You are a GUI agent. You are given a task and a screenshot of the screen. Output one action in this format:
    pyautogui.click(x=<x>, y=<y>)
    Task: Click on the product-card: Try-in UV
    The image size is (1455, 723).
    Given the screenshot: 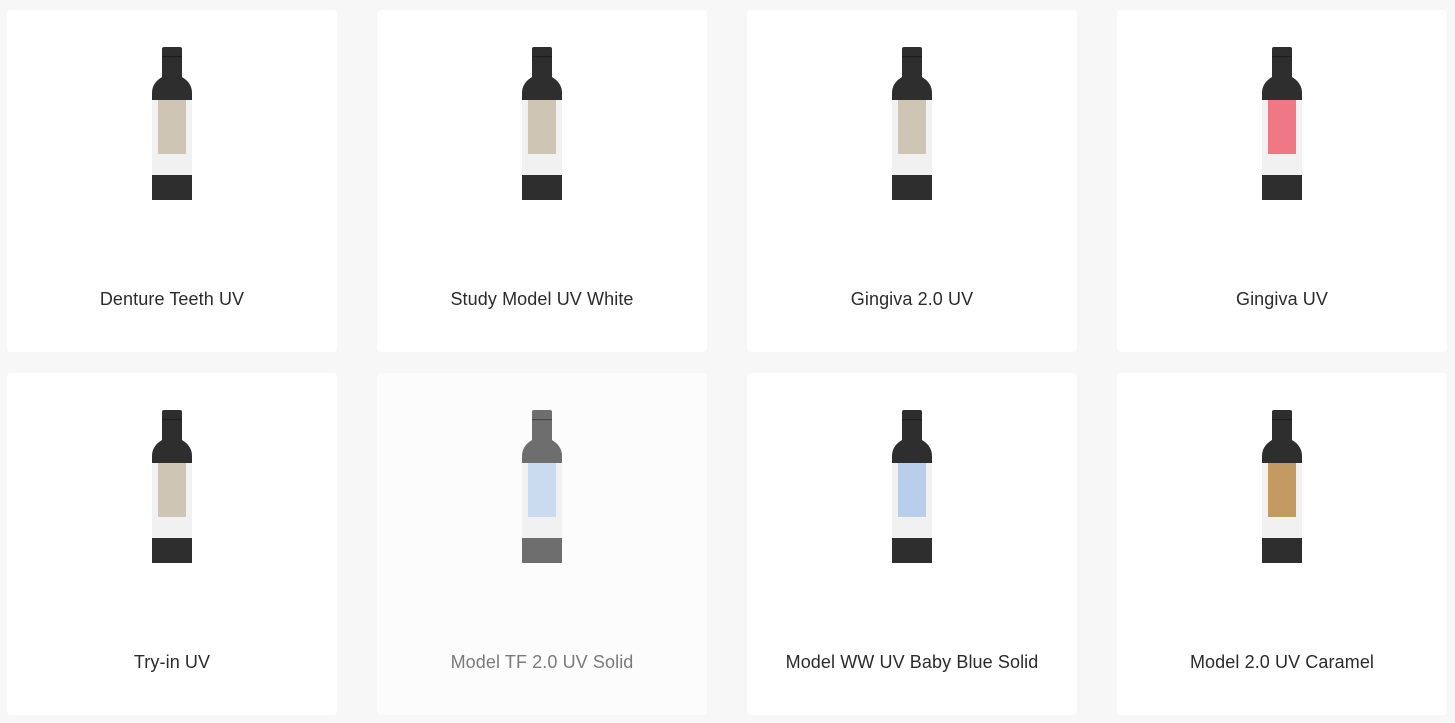 What is the action you would take?
    pyautogui.click(x=172, y=544)
    